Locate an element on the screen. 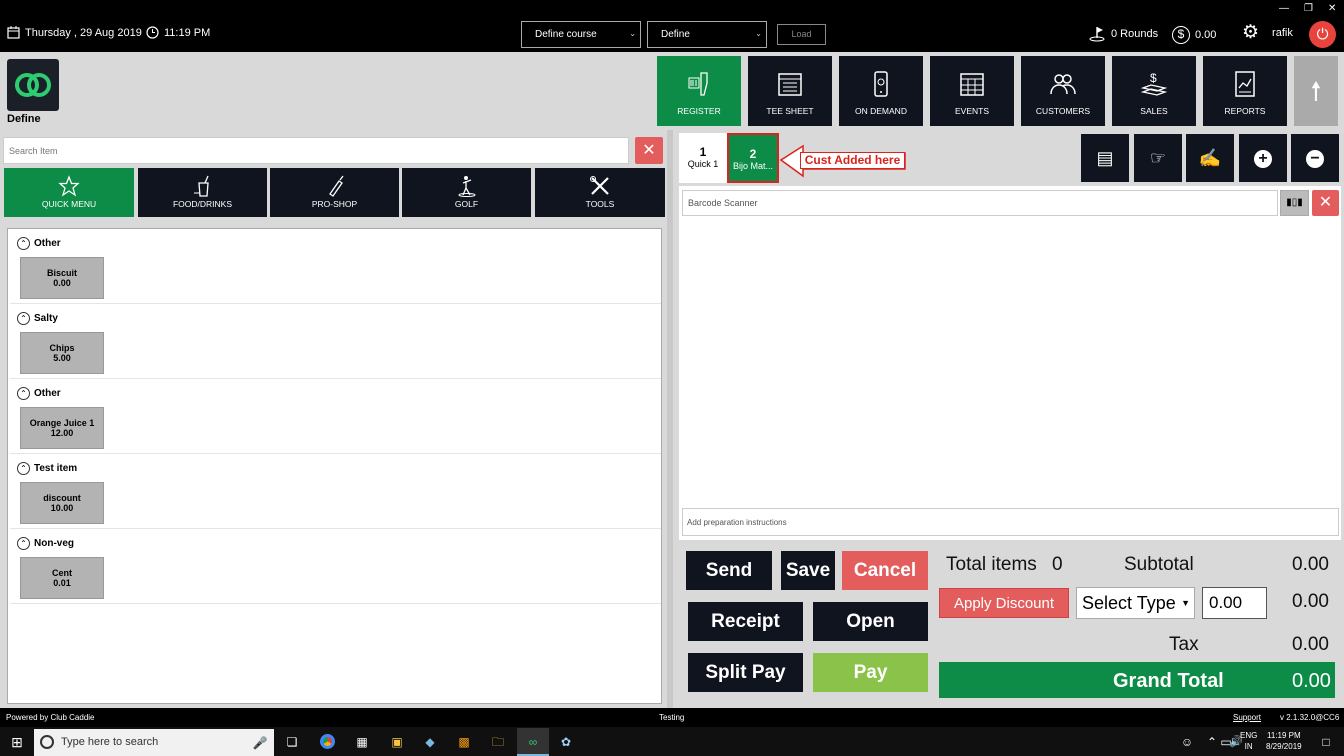 This screenshot has height=756, width=1344. mobile-icon is located at coordinates (881, 84).